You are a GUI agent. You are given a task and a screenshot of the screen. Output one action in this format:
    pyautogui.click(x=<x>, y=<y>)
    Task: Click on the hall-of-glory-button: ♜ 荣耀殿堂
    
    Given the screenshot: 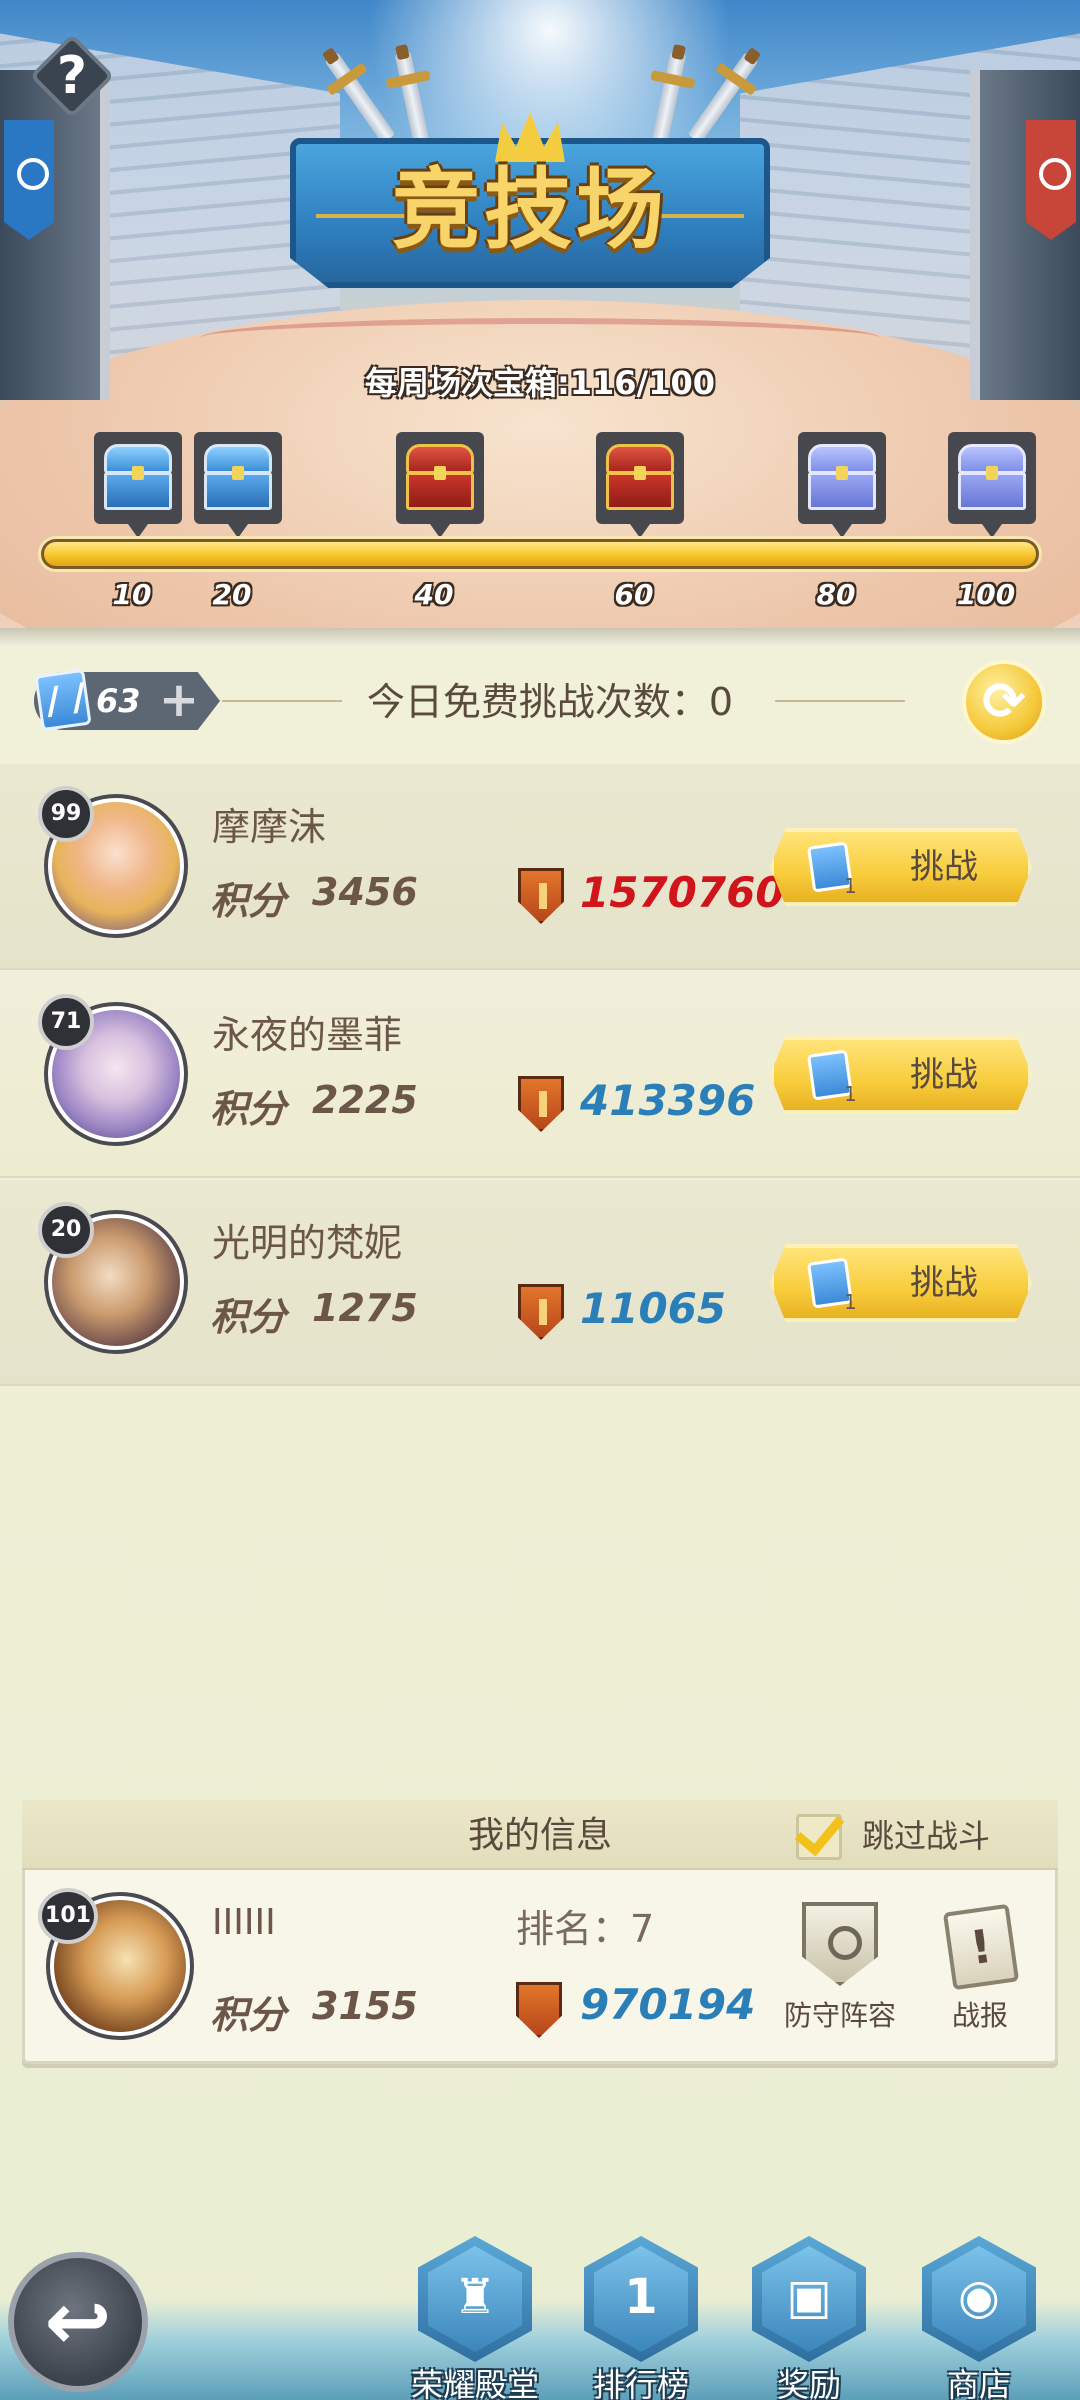 What is the action you would take?
    pyautogui.click(x=475, y=2318)
    